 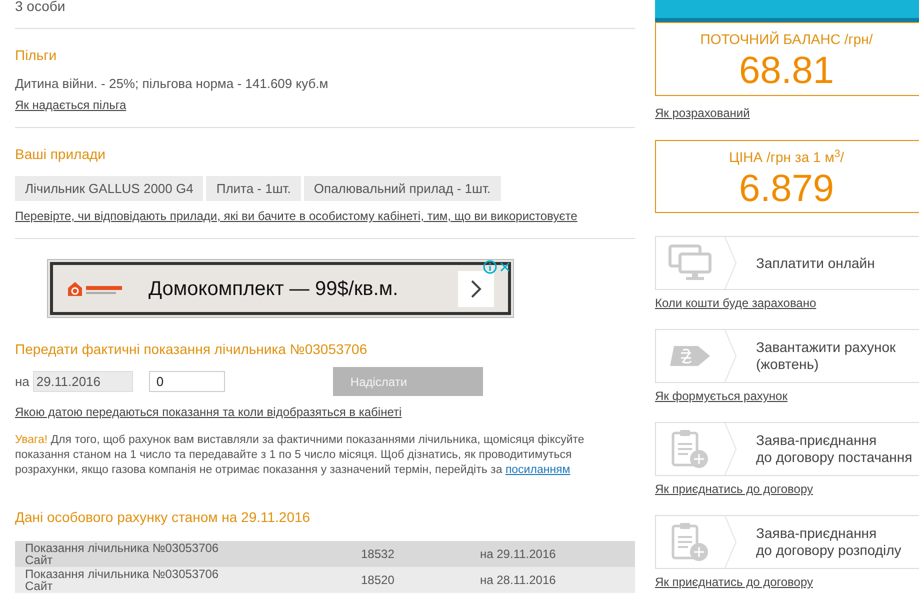 What do you see at coordinates (70, 105) in the screenshot?
I see `help-link: Як надається пільга` at bounding box center [70, 105].